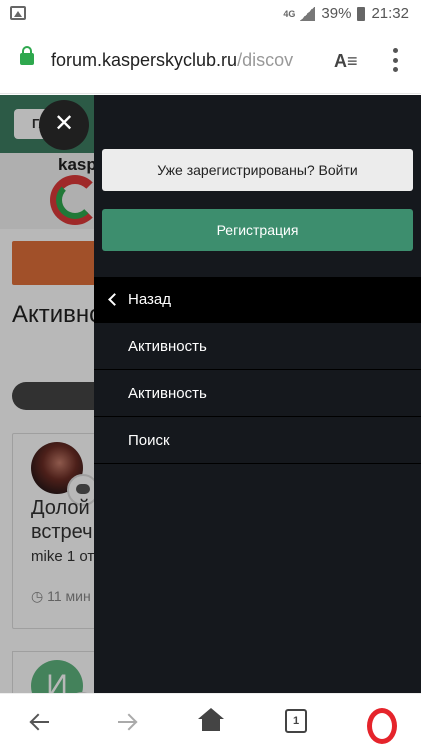  I want to click on browser-bottom-bar: 1, so click(210, 721).